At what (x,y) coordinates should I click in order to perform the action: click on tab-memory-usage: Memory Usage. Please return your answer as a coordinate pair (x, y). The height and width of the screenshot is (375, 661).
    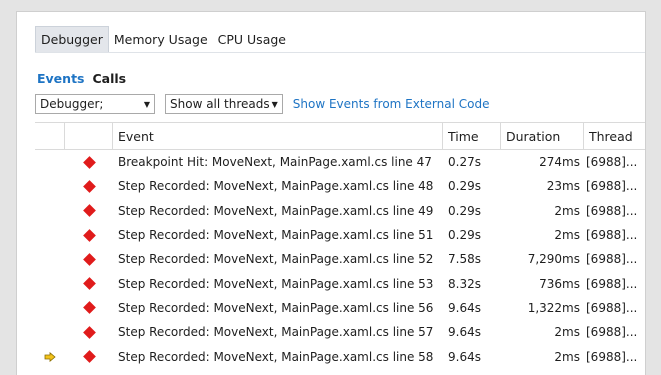
    Looking at the image, I should click on (161, 39).